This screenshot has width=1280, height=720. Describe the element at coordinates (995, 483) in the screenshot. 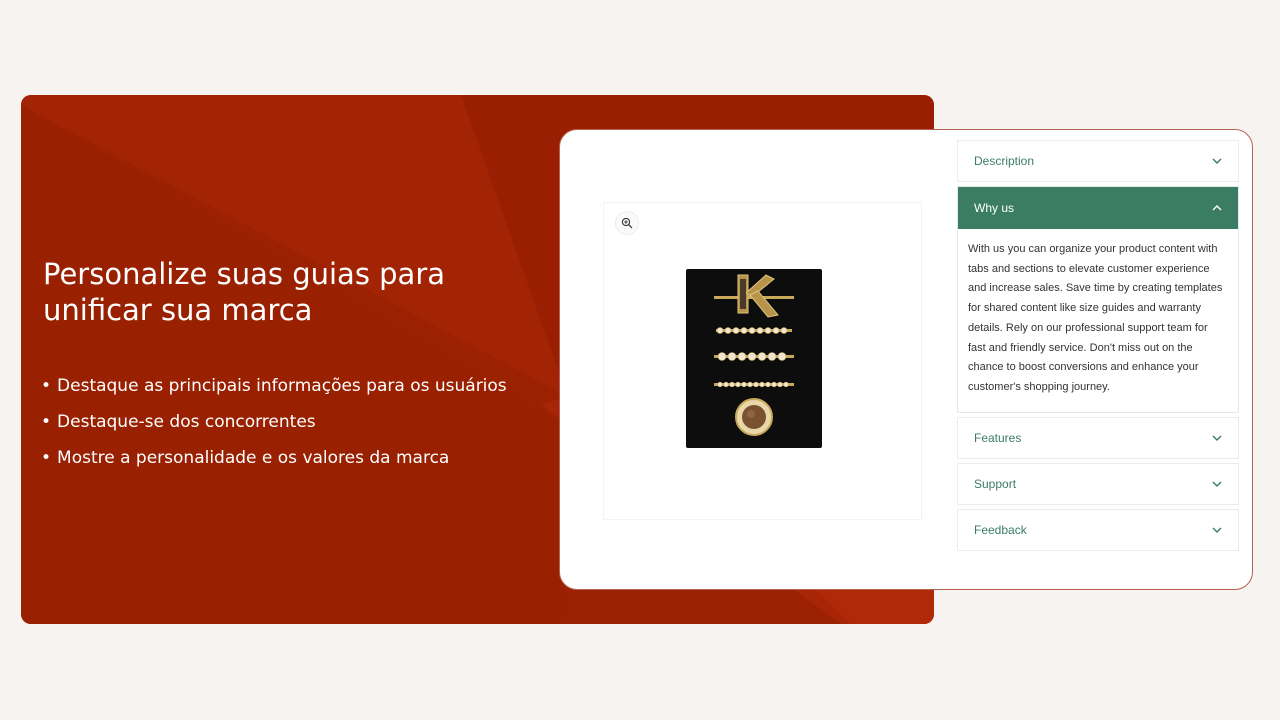

I see `tab-label: Support` at that location.